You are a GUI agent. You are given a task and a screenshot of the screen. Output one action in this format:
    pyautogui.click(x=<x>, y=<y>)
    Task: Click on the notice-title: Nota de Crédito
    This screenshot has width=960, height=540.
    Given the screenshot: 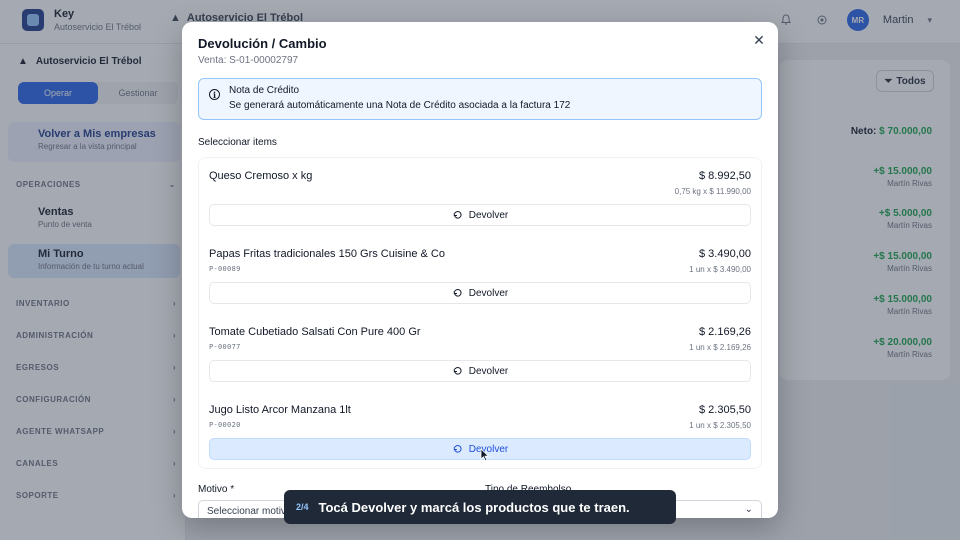 What is the action you would take?
    pyautogui.click(x=264, y=90)
    